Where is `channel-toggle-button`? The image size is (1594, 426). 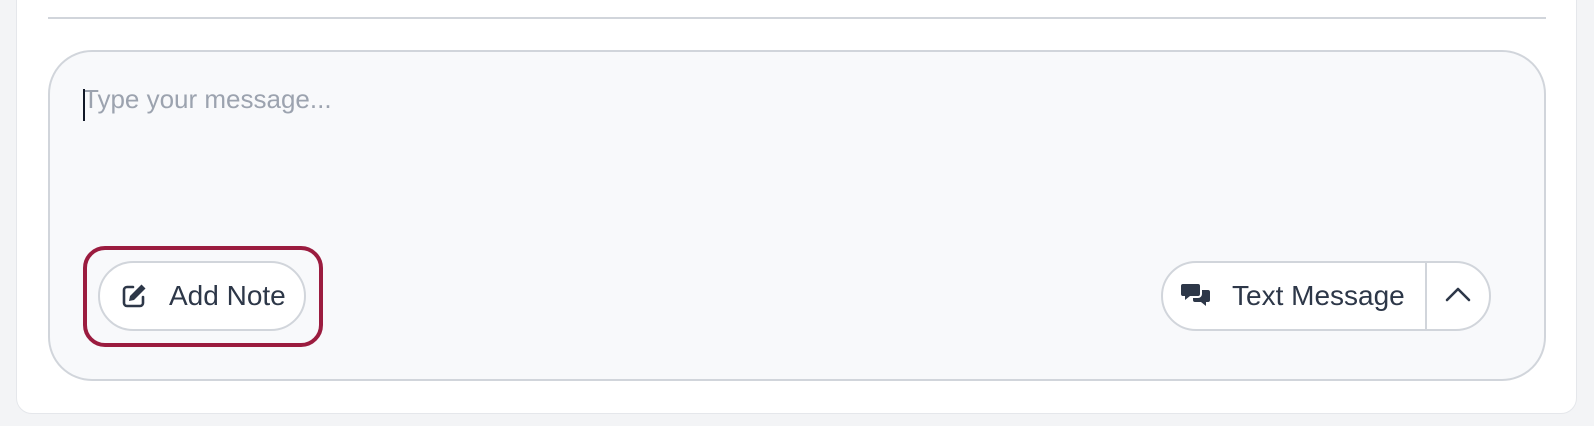
channel-toggle-button is located at coordinates (1458, 296).